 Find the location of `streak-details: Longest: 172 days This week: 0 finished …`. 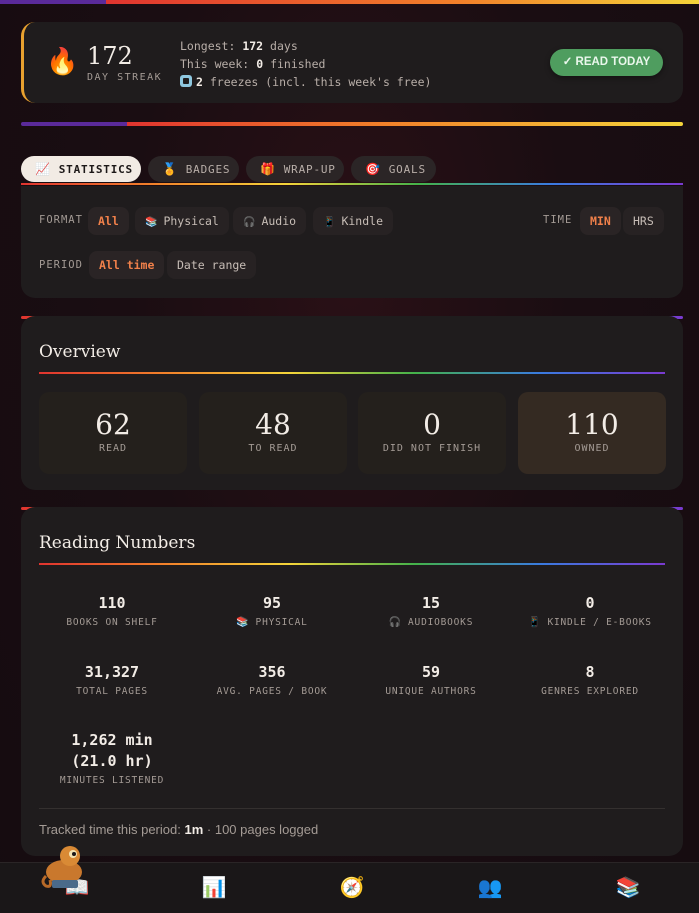

streak-details: Longest: 172 days This week: 0 finished … is located at coordinates (306, 64).